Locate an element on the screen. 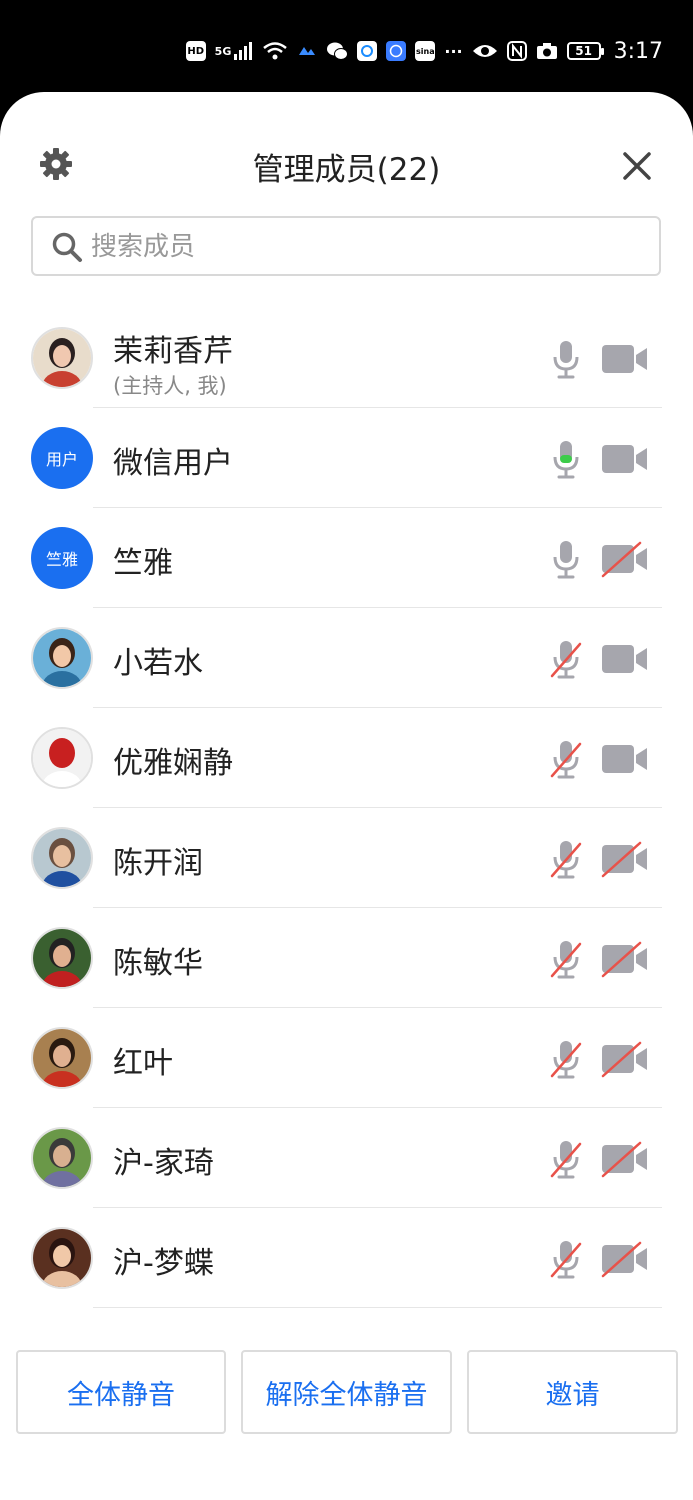 The width and height of the screenshot is (693, 1500). member-row: 小若水 is located at coordinates (346, 658).